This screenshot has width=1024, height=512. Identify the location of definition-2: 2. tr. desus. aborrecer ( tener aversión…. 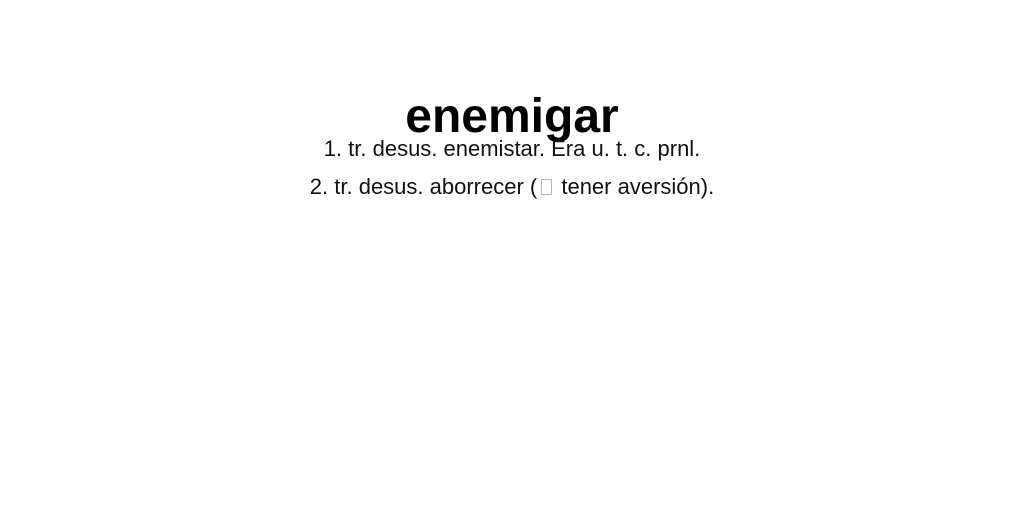
(512, 187).